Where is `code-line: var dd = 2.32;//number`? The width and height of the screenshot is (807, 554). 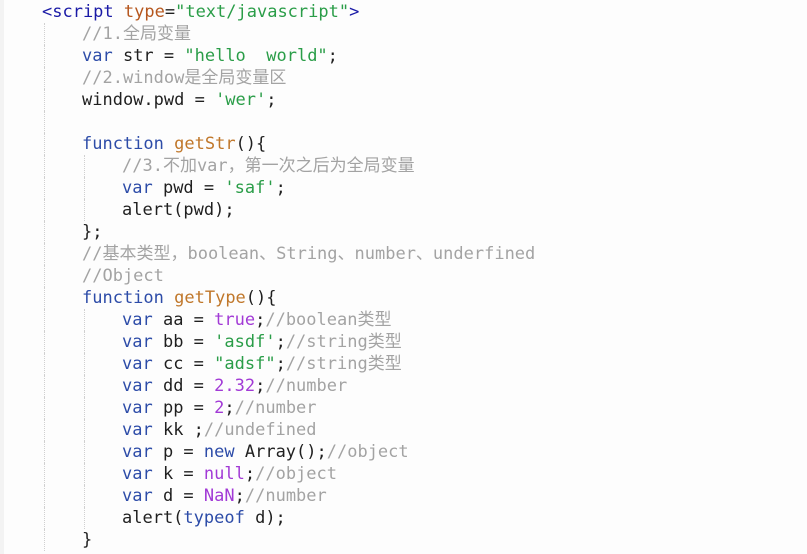 code-line: var dd = 2.32;//number is located at coordinates (403, 386).